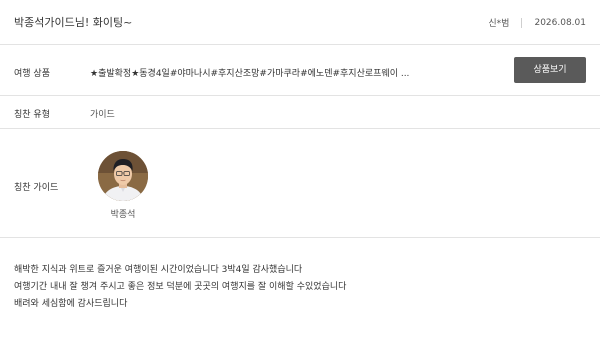 The image size is (600, 348). I want to click on review-author: 신*범, so click(499, 24).